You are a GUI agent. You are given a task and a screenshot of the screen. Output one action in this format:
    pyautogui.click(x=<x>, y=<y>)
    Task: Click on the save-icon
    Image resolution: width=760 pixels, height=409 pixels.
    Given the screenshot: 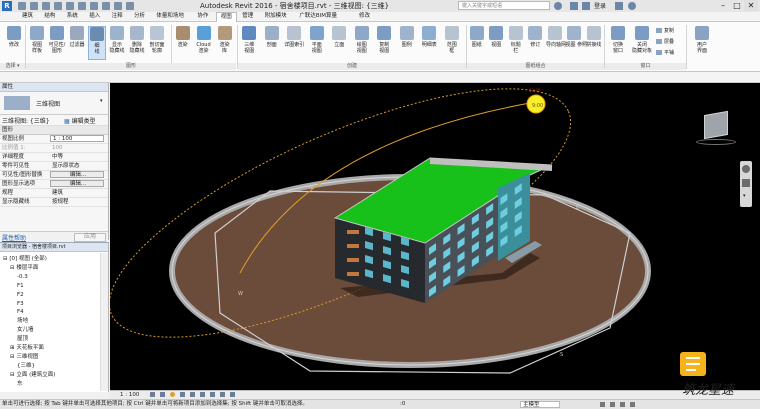 What is the action you would take?
    pyautogui.click(x=34, y=6)
    